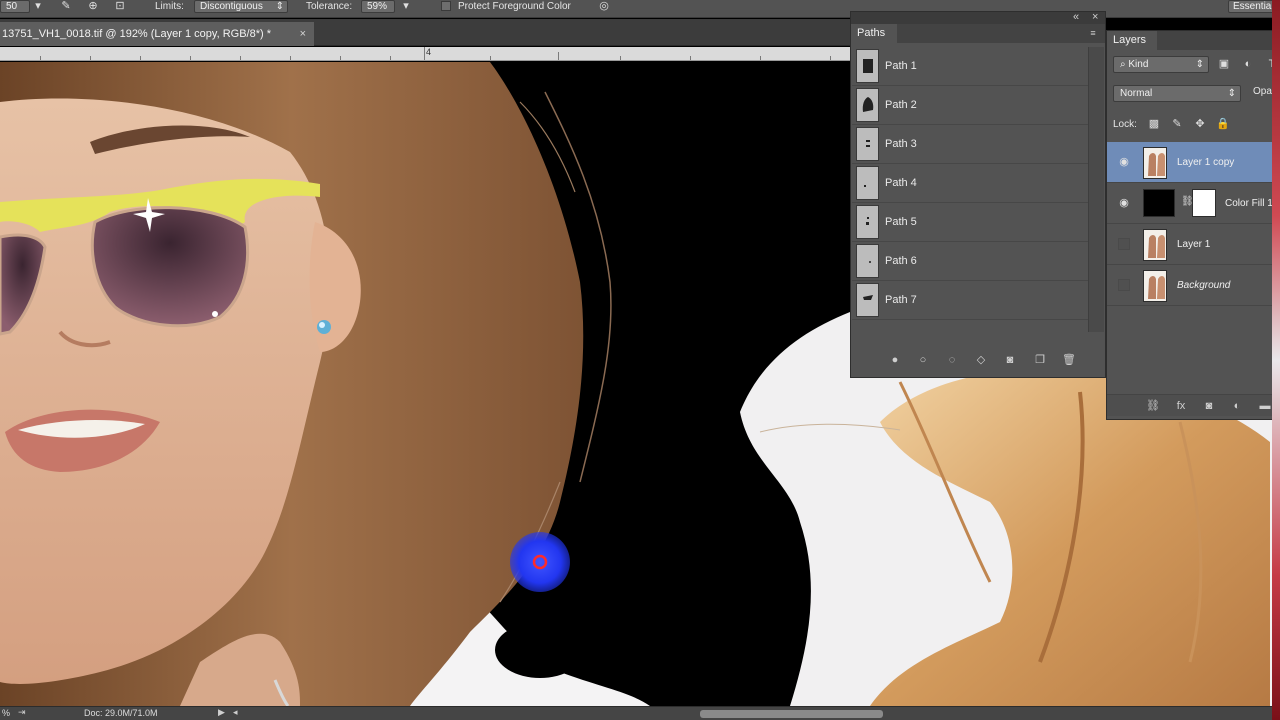 The height and width of the screenshot is (720, 1280). Describe the element at coordinates (1223, 124) in the screenshot. I see `lock-all-icon: 🔒` at that location.